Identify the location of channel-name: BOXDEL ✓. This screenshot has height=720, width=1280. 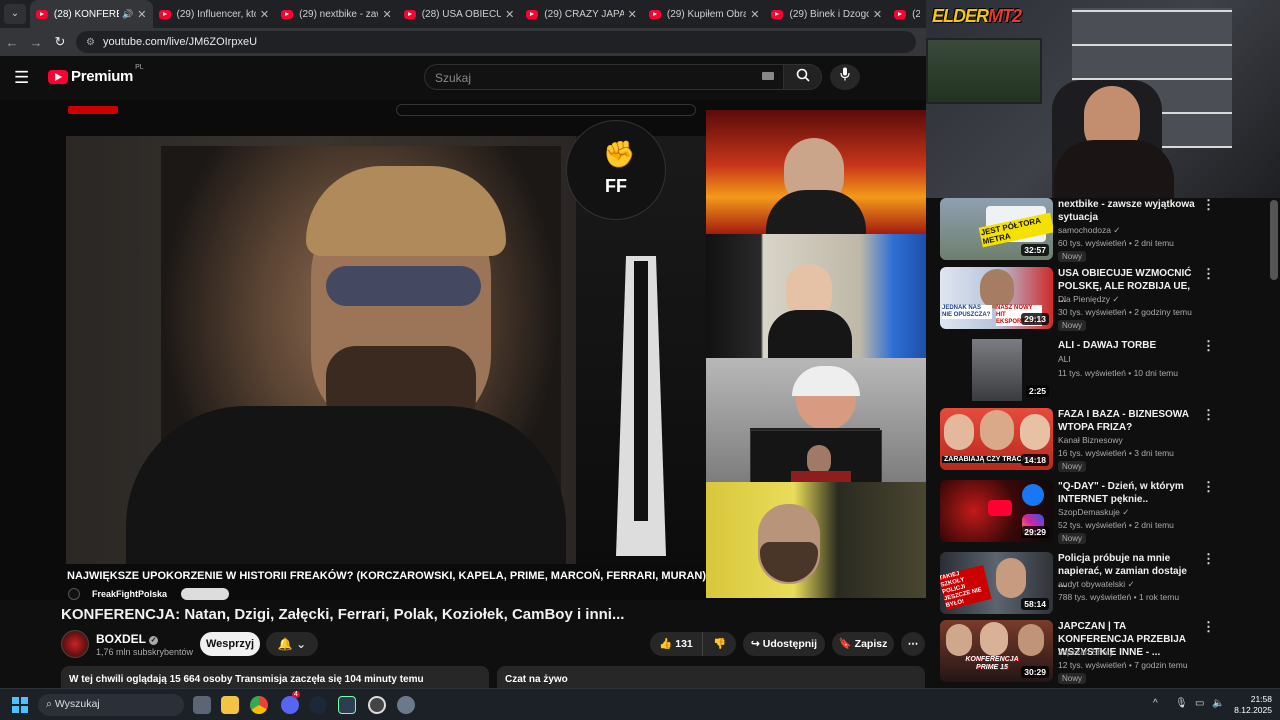
(127, 639).